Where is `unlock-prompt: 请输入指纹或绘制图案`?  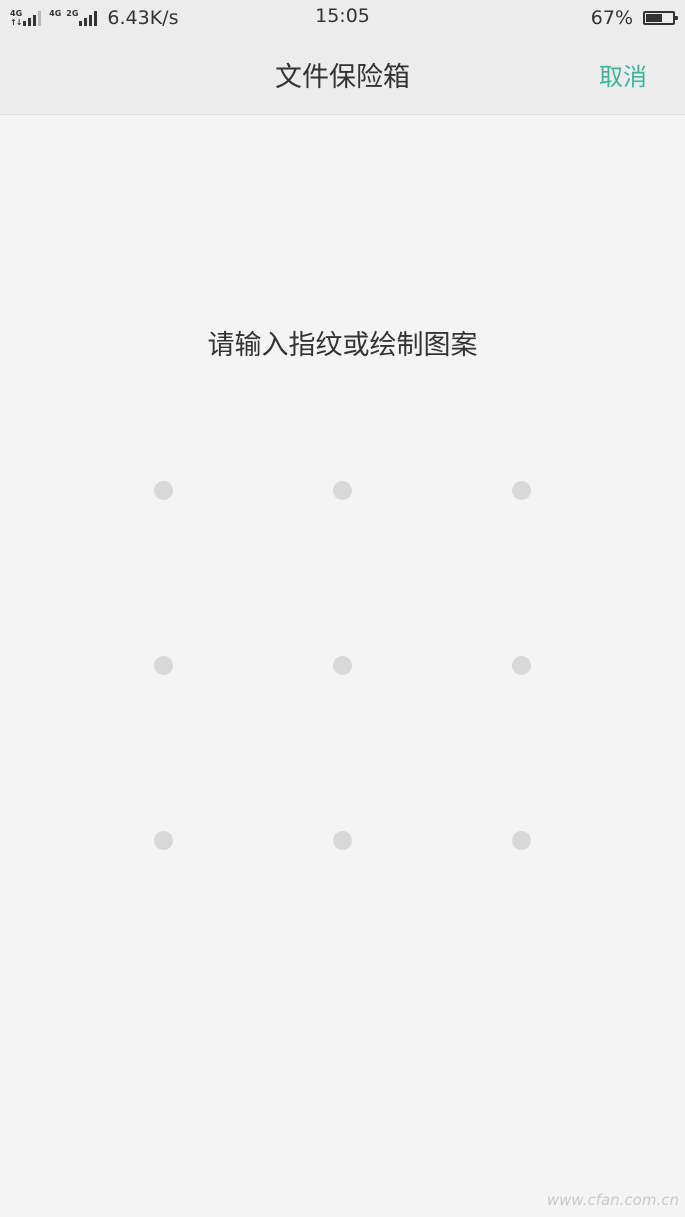 unlock-prompt: 请输入指纹或绘制图案 is located at coordinates (342, 345).